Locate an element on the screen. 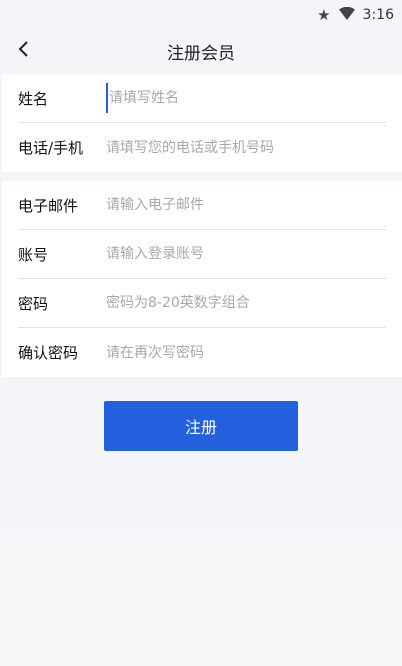  phone-label: 电话/手机 is located at coordinates (51, 148).